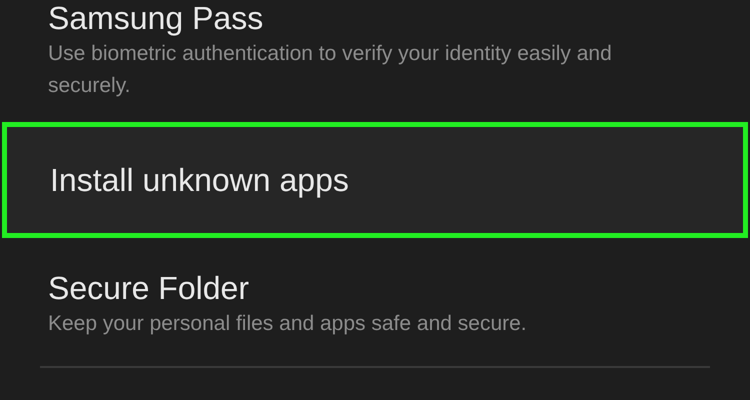 The width and height of the screenshot is (750, 400). I want to click on item-title: Samsung Pass, so click(156, 18).